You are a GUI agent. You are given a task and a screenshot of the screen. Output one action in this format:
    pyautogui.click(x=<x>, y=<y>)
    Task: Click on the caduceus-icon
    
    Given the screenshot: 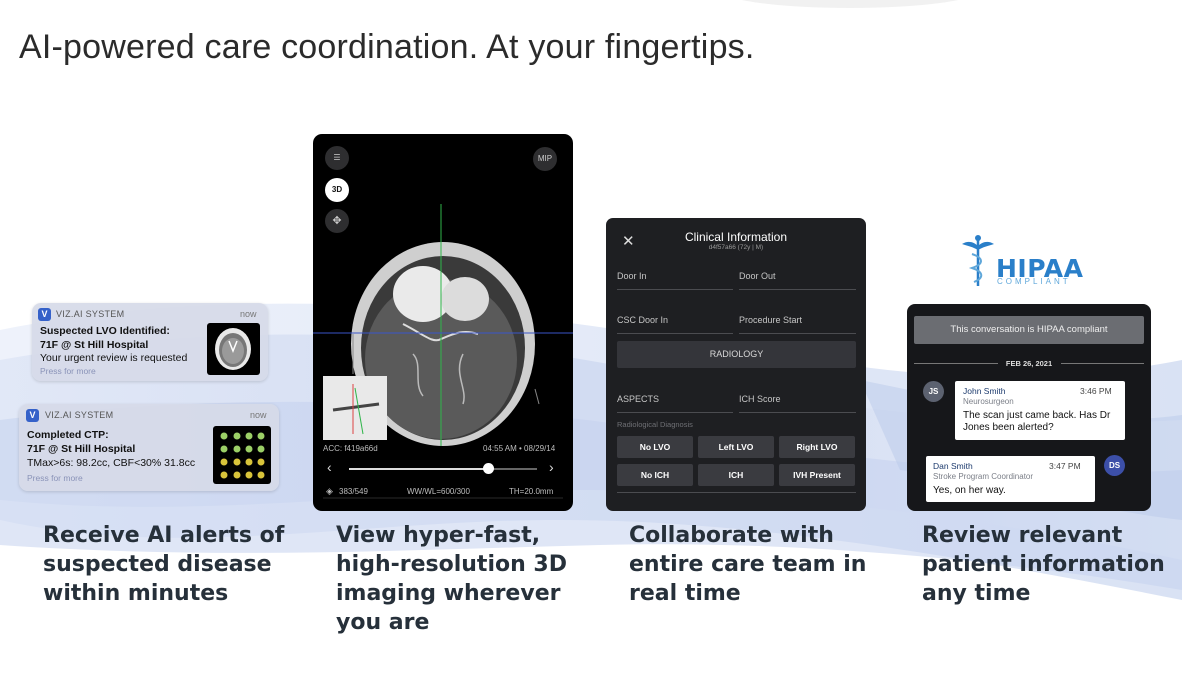 What is the action you would take?
    pyautogui.click(x=978, y=260)
    